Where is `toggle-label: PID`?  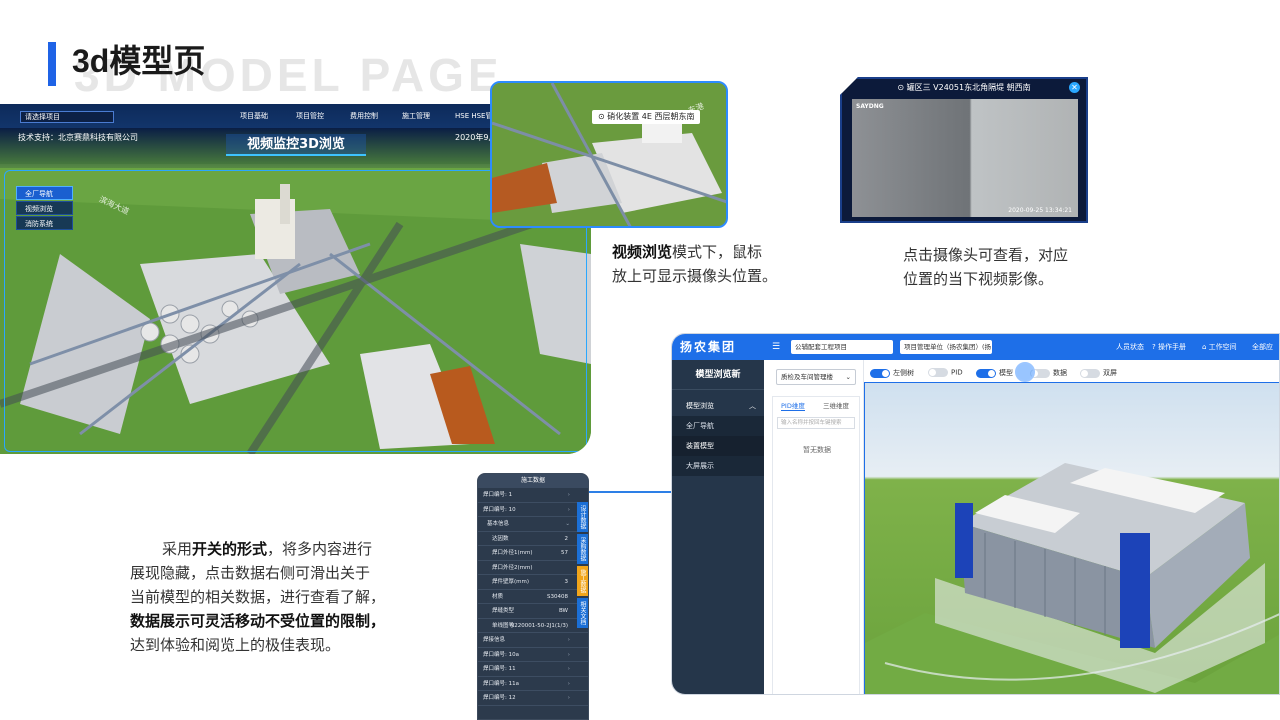 toggle-label: PID is located at coordinates (957, 372).